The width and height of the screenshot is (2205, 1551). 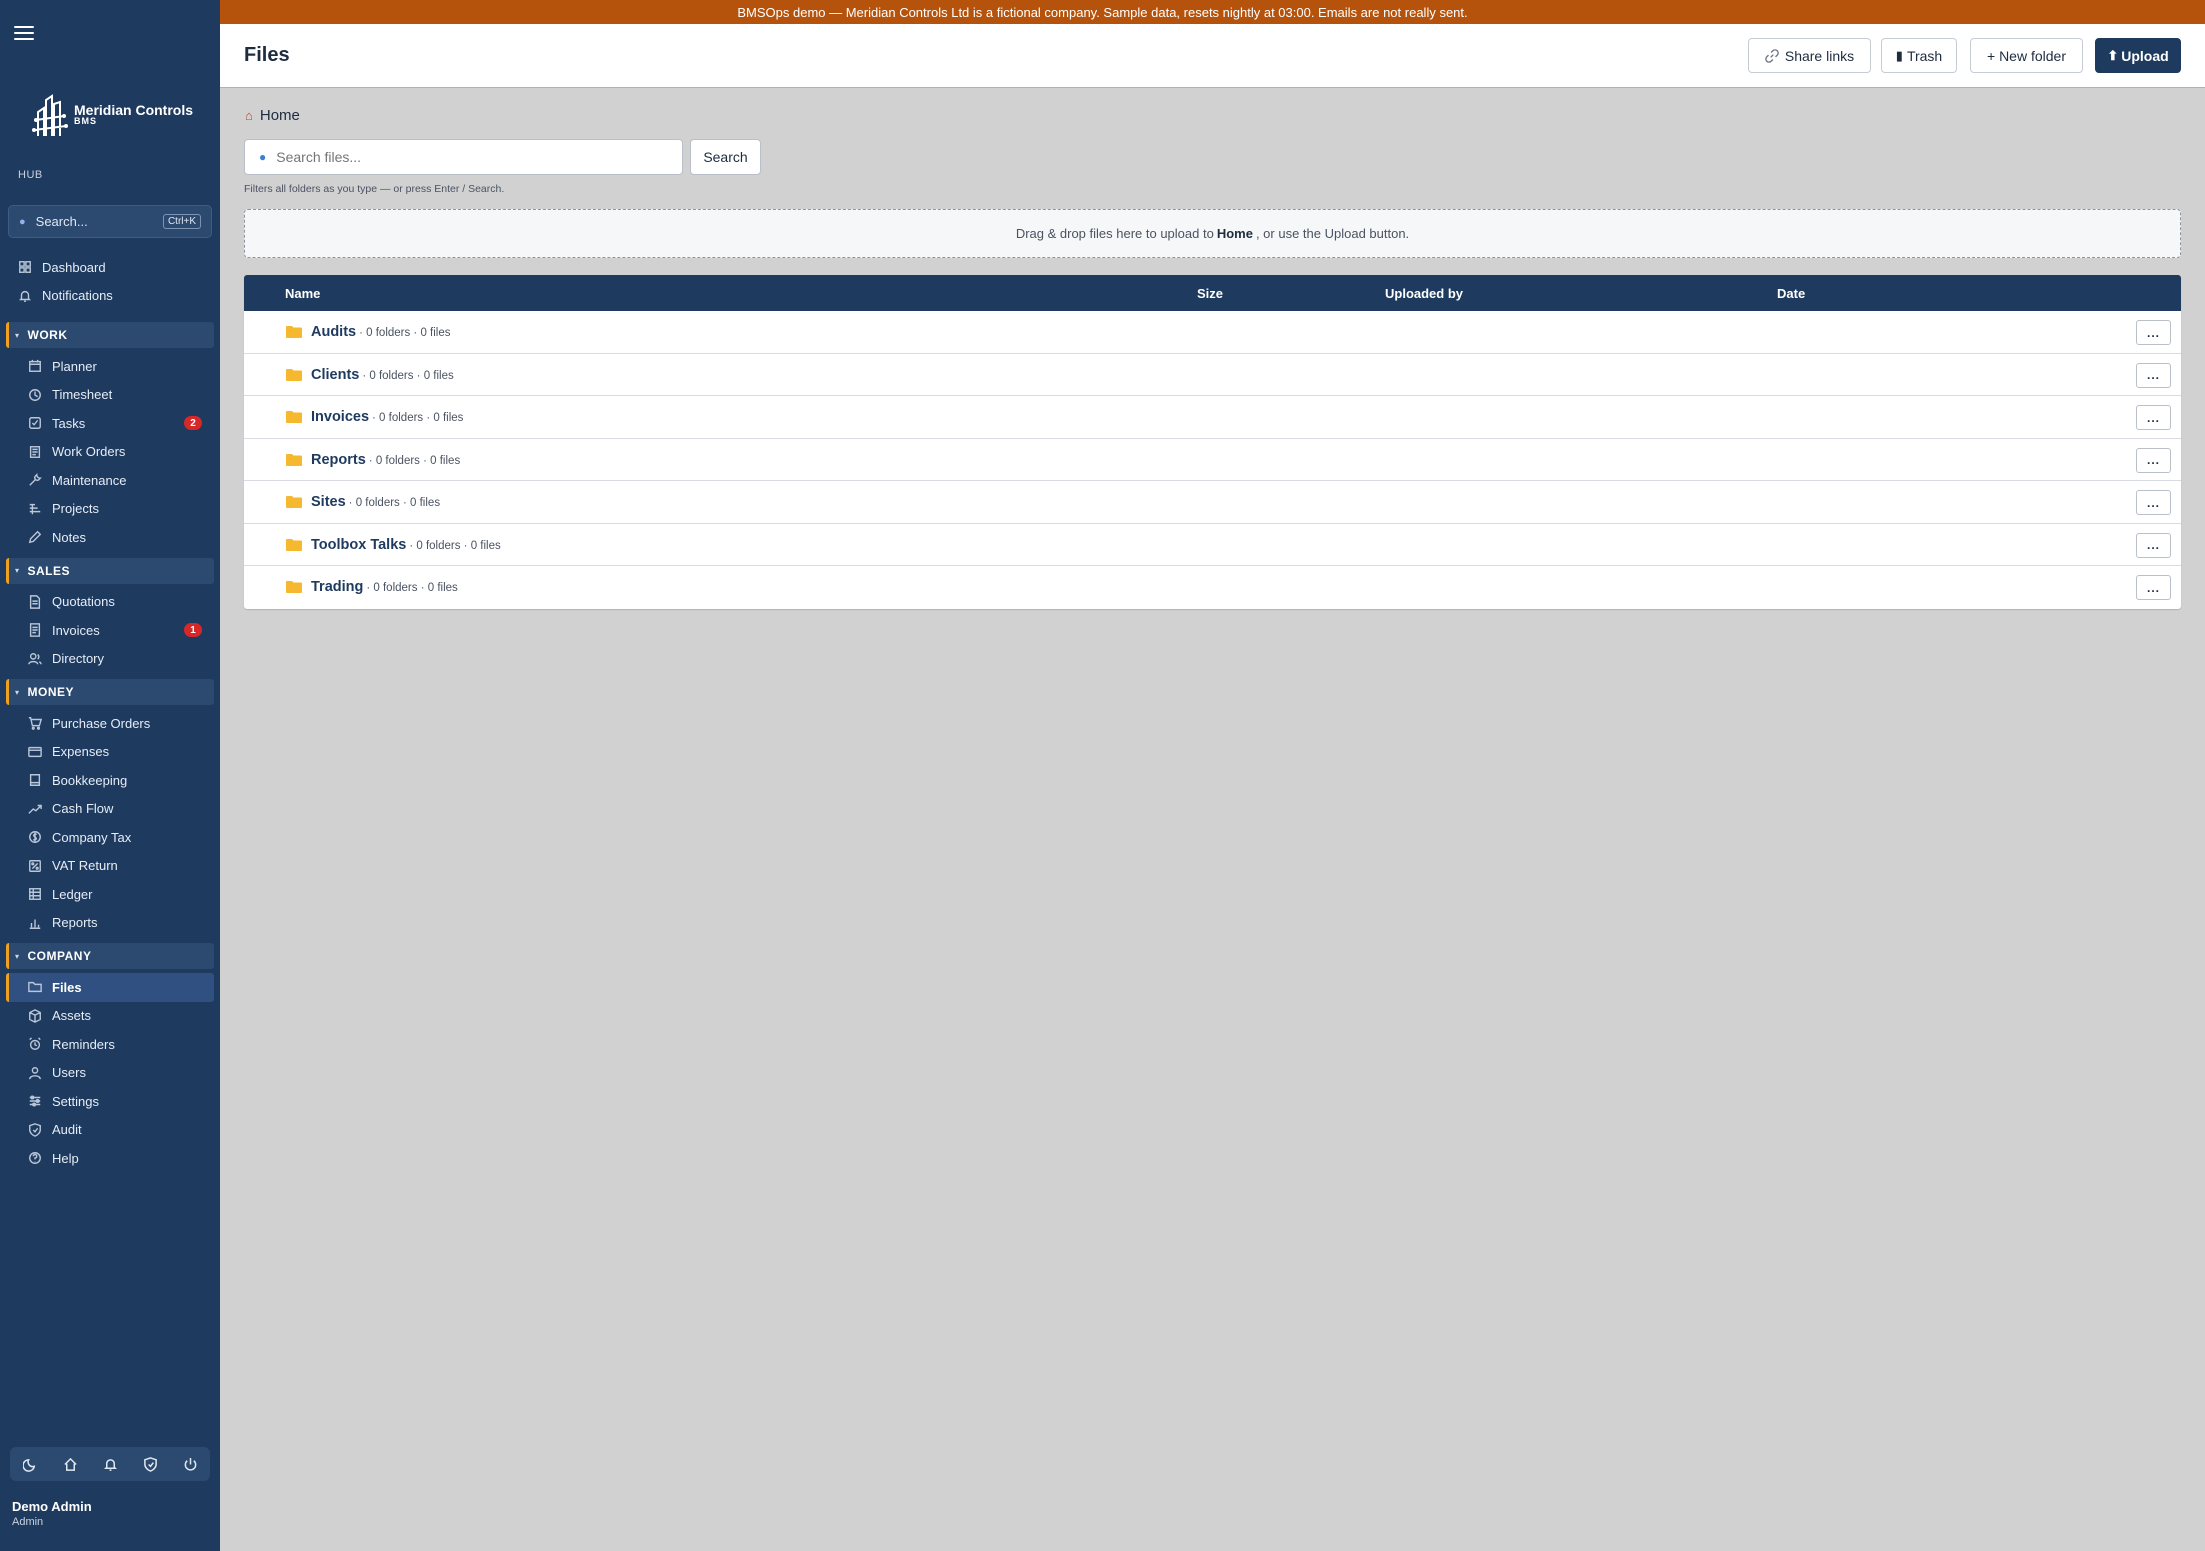 What do you see at coordinates (110, 366) in the screenshot?
I see `sidebar-item-planner: Planner` at bounding box center [110, 366].